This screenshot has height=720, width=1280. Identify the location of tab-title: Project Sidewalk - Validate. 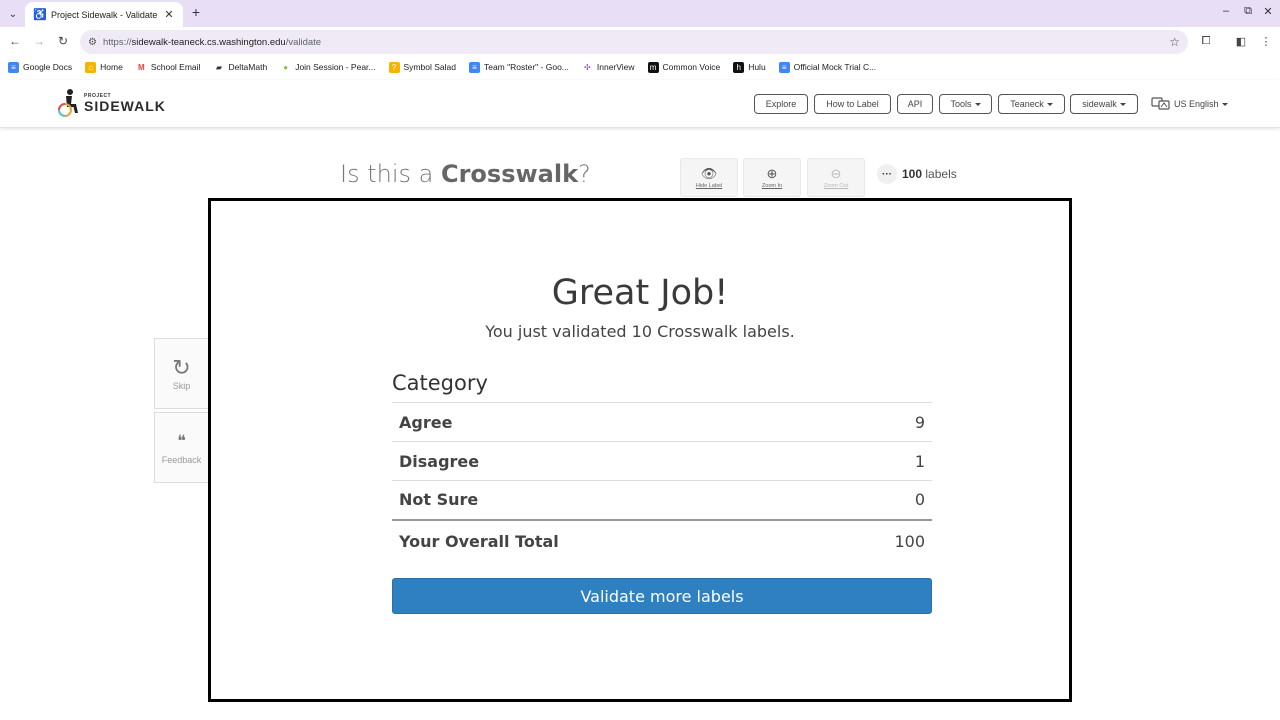
(104, 14).